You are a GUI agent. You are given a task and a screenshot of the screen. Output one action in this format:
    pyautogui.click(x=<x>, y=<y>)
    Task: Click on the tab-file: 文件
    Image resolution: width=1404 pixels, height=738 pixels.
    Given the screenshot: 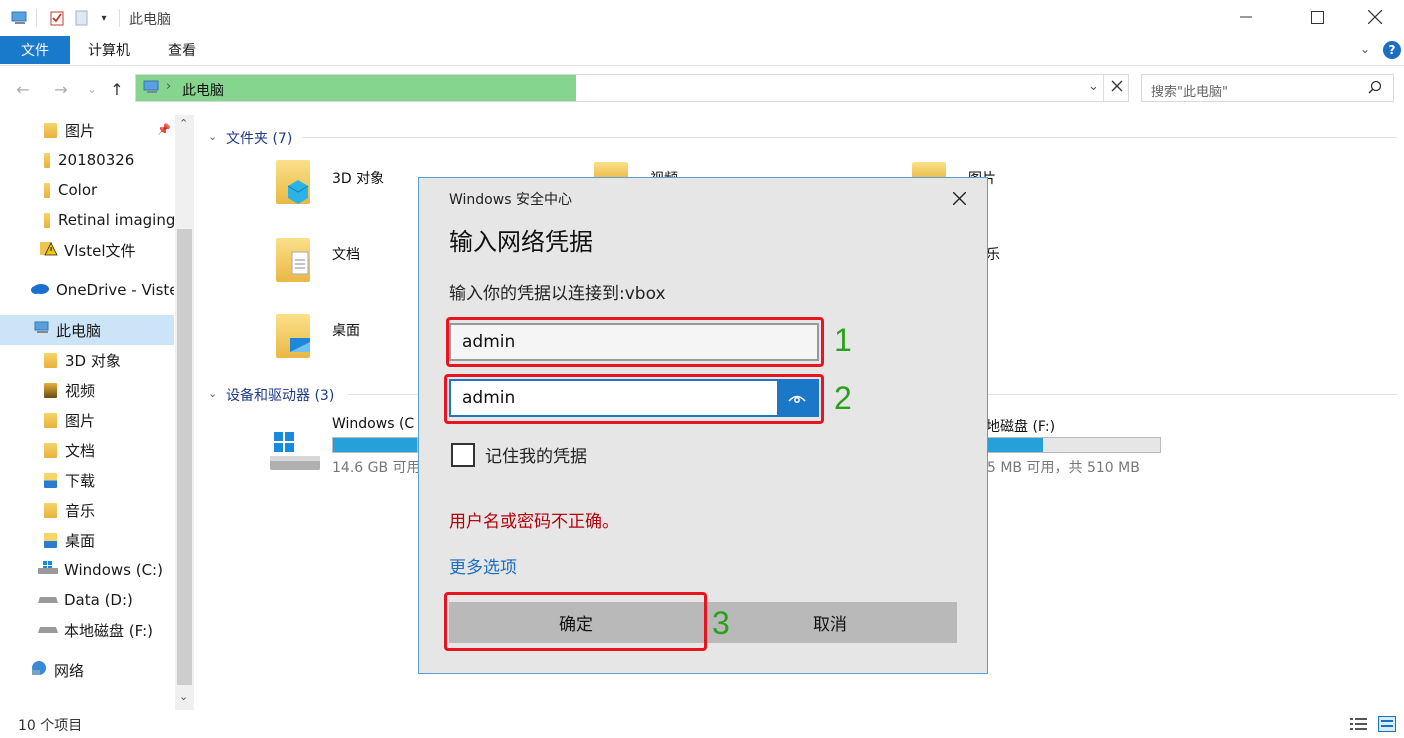 What is the action you would take?
    pyautogui.click(x=35, y=50)
    